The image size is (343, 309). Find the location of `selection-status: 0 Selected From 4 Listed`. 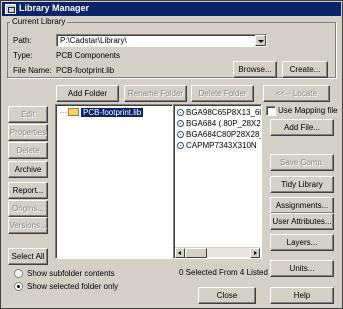

selection-status: 0 Selected From 4 Listed is located at coordinates (223, 272).